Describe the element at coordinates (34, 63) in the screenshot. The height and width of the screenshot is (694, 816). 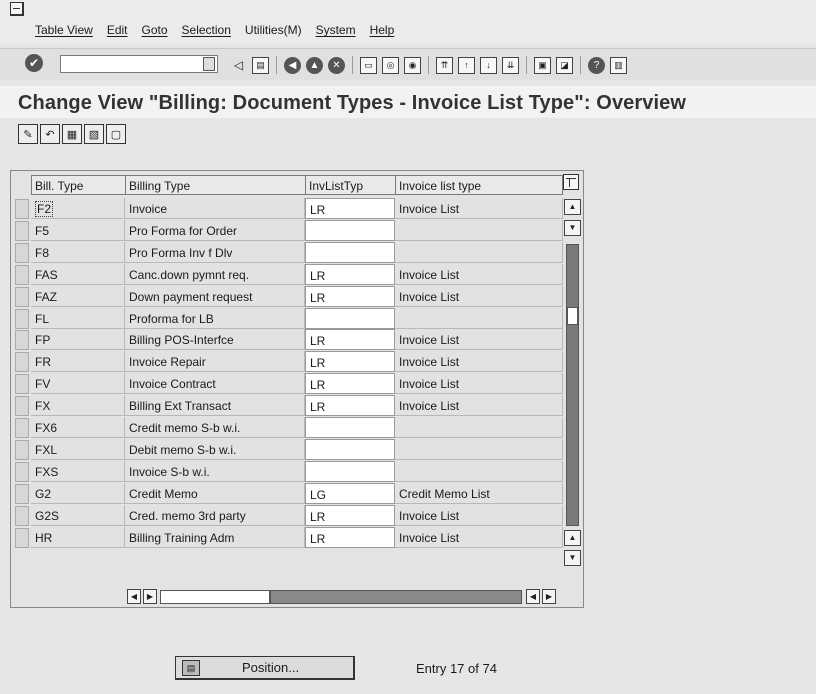
I see `enter-icon: ✔` at that location.